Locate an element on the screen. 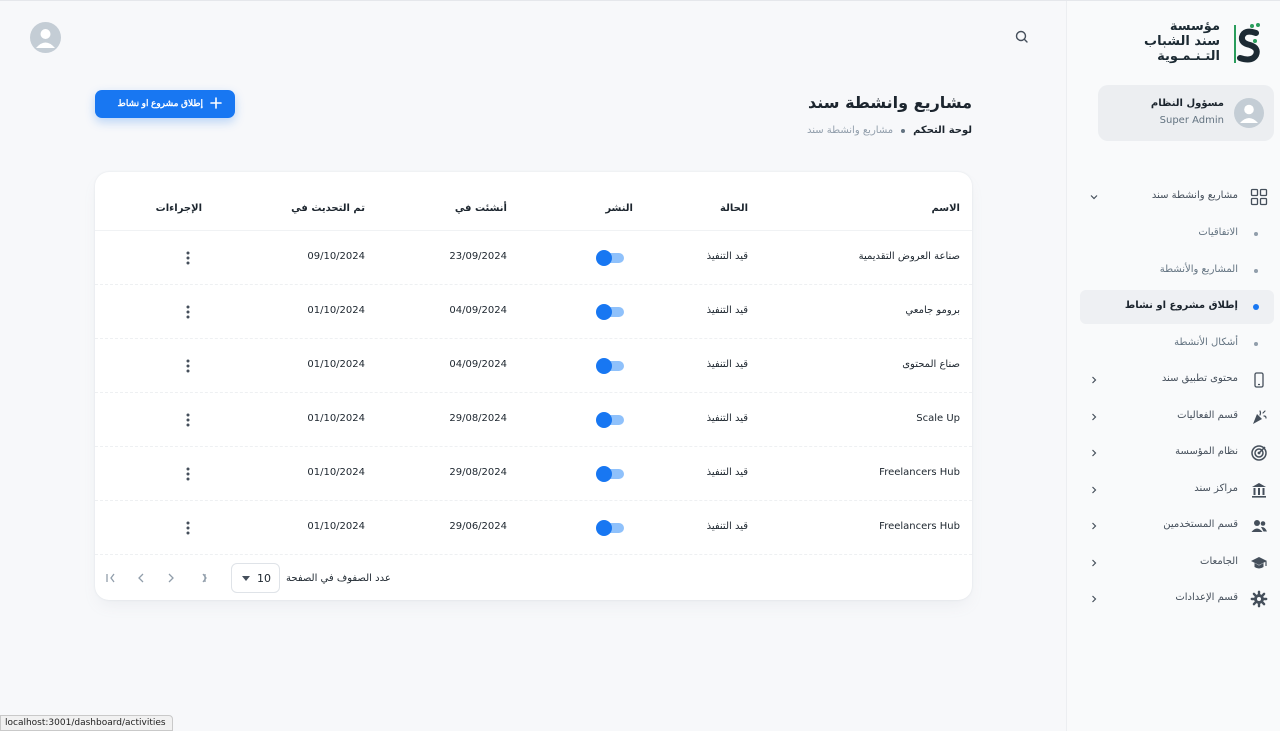 The width and height of the screenshot is (1280, 731). graduation-cap-icon is located at coordinates (1259, 562).